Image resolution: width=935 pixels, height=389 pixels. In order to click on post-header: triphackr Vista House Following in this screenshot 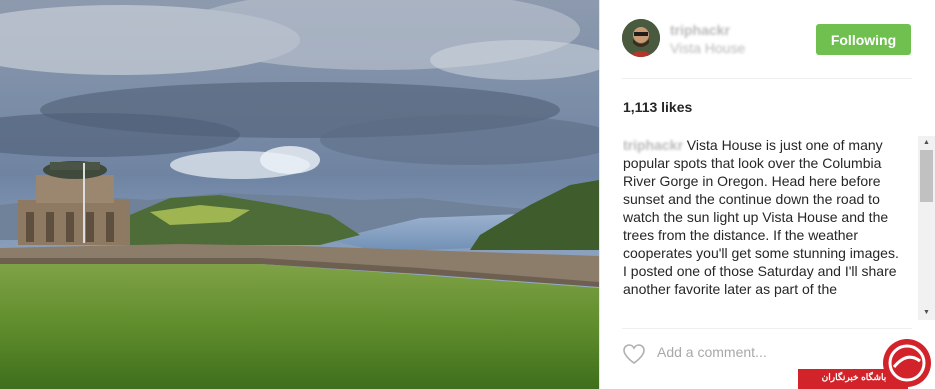, I will do `click(767, 39)`.